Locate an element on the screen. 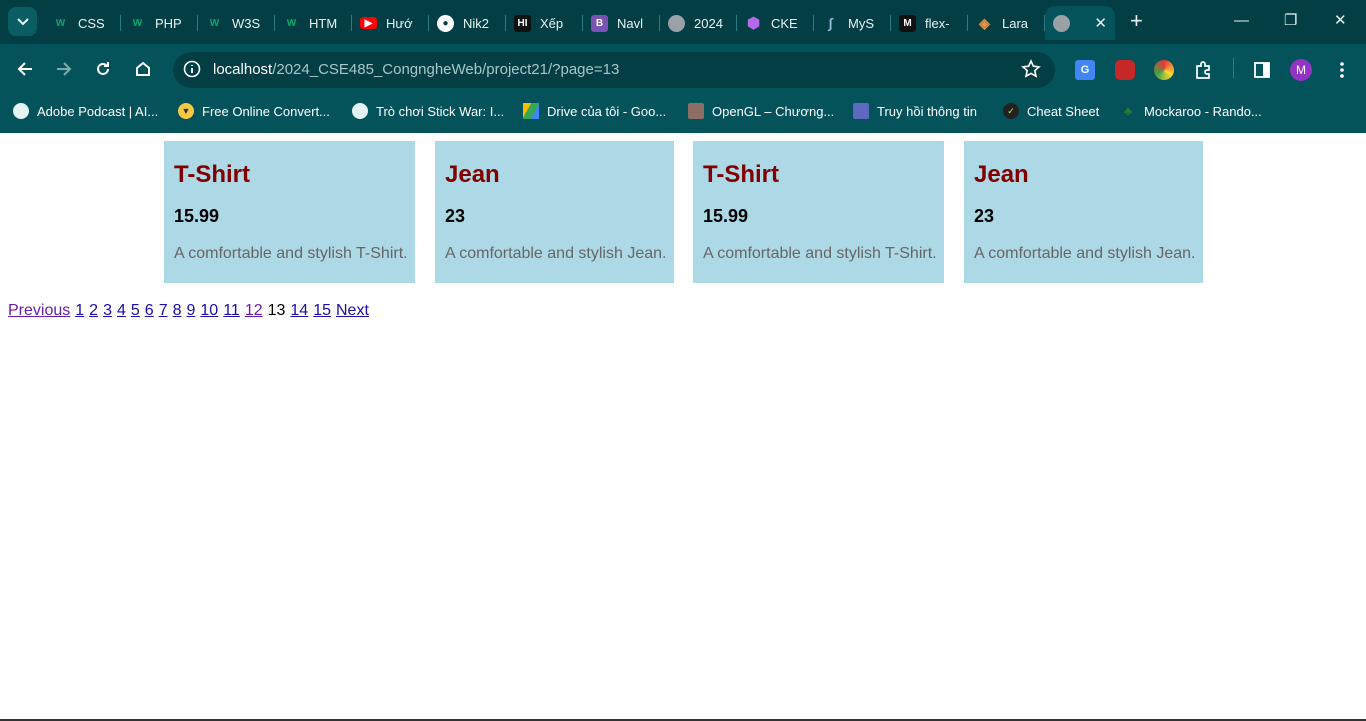  reload-button is located at coordinates (103, 69).